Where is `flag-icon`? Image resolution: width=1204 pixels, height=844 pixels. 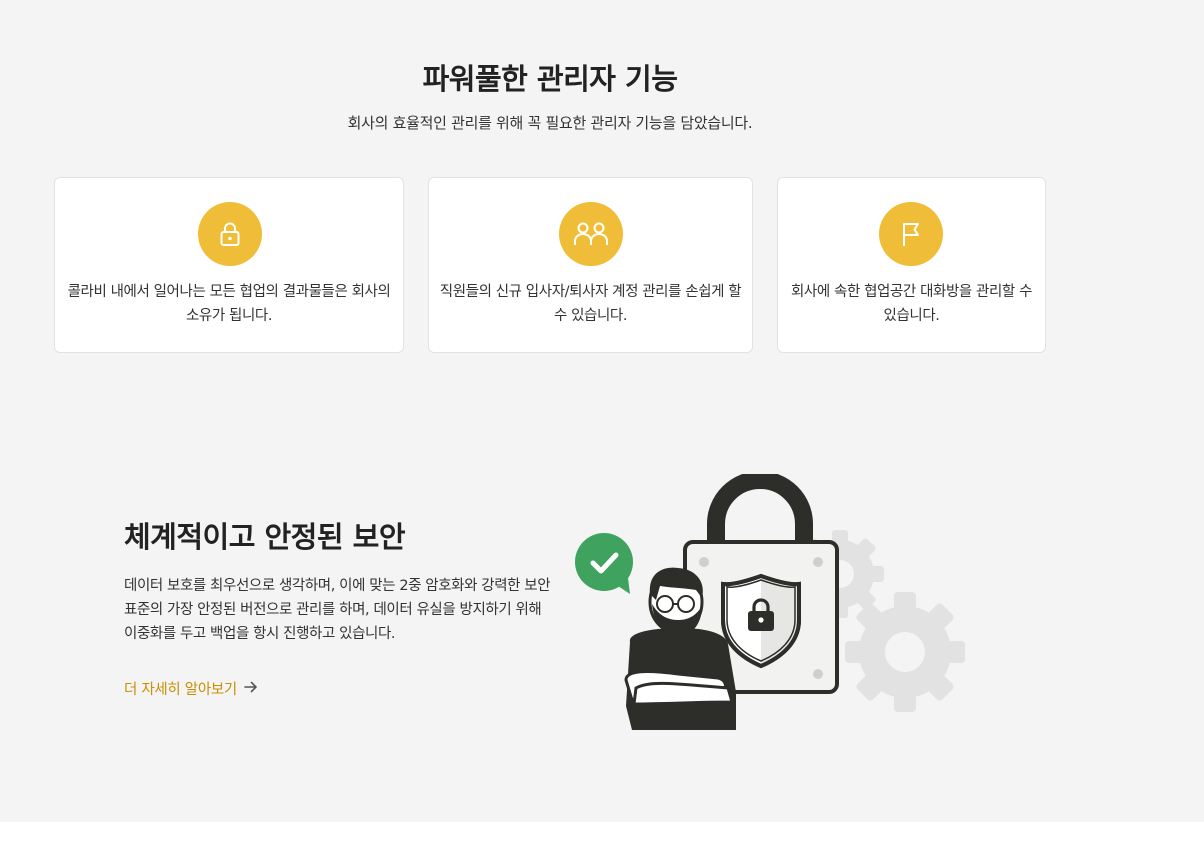
flag-icon is located at coordinates (911, 234).